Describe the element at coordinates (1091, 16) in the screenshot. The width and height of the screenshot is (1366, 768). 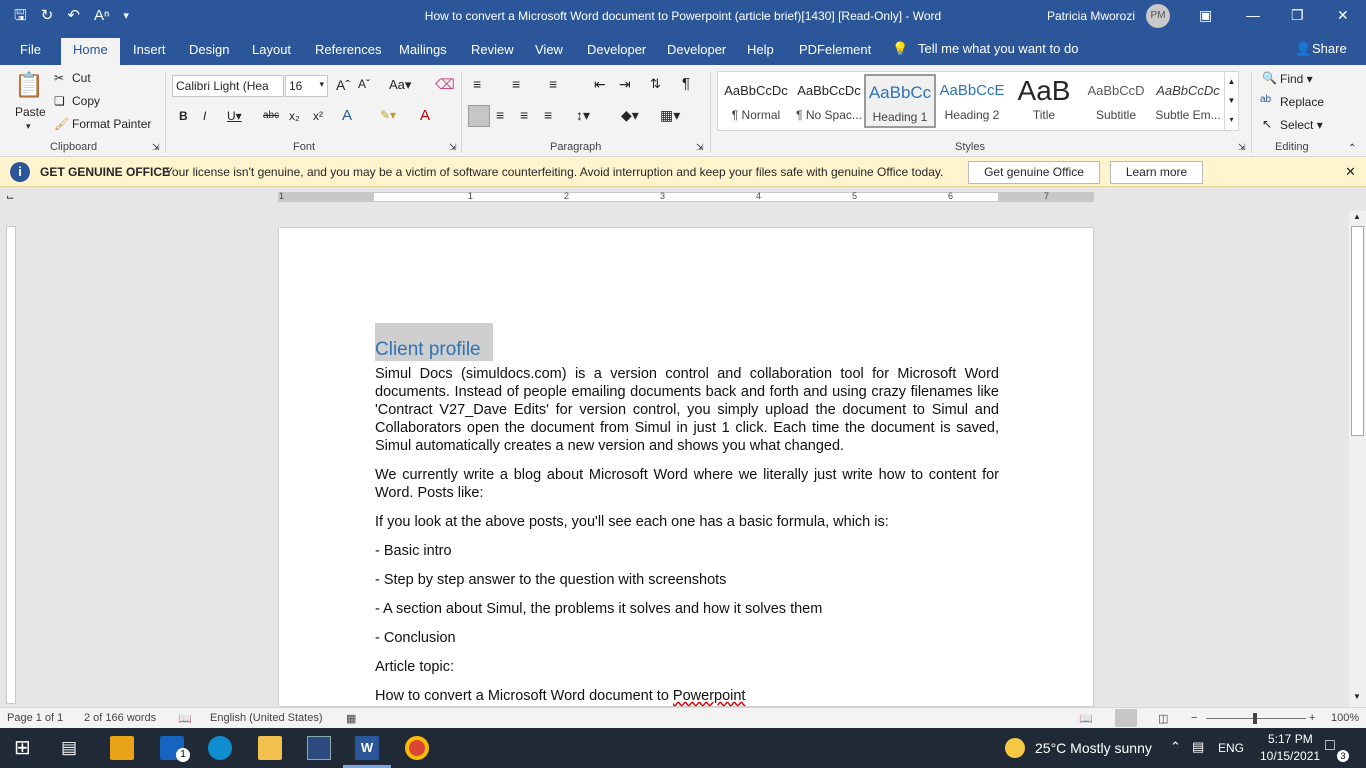
I see `user-name: Patricia Mworozi` at that location.